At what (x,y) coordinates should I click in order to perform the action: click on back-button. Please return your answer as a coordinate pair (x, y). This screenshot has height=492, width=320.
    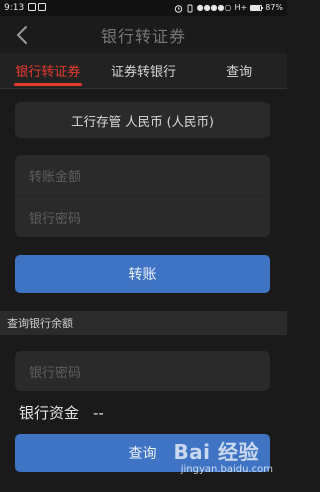
    Looking at the image, I should click on (22, 35).